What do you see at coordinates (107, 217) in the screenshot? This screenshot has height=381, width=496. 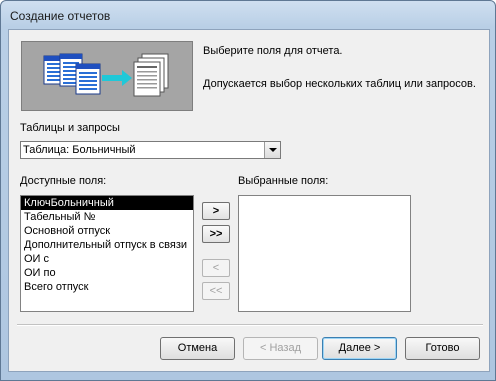 I see `list-item: Табельный №` at bounding box center [107, 217].